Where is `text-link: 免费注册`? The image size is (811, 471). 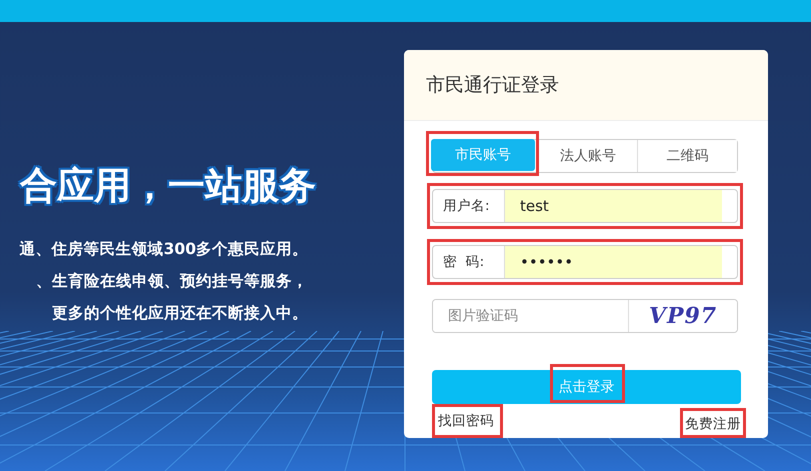
text-link: 免费注册 is located at coordinates (713, 424).